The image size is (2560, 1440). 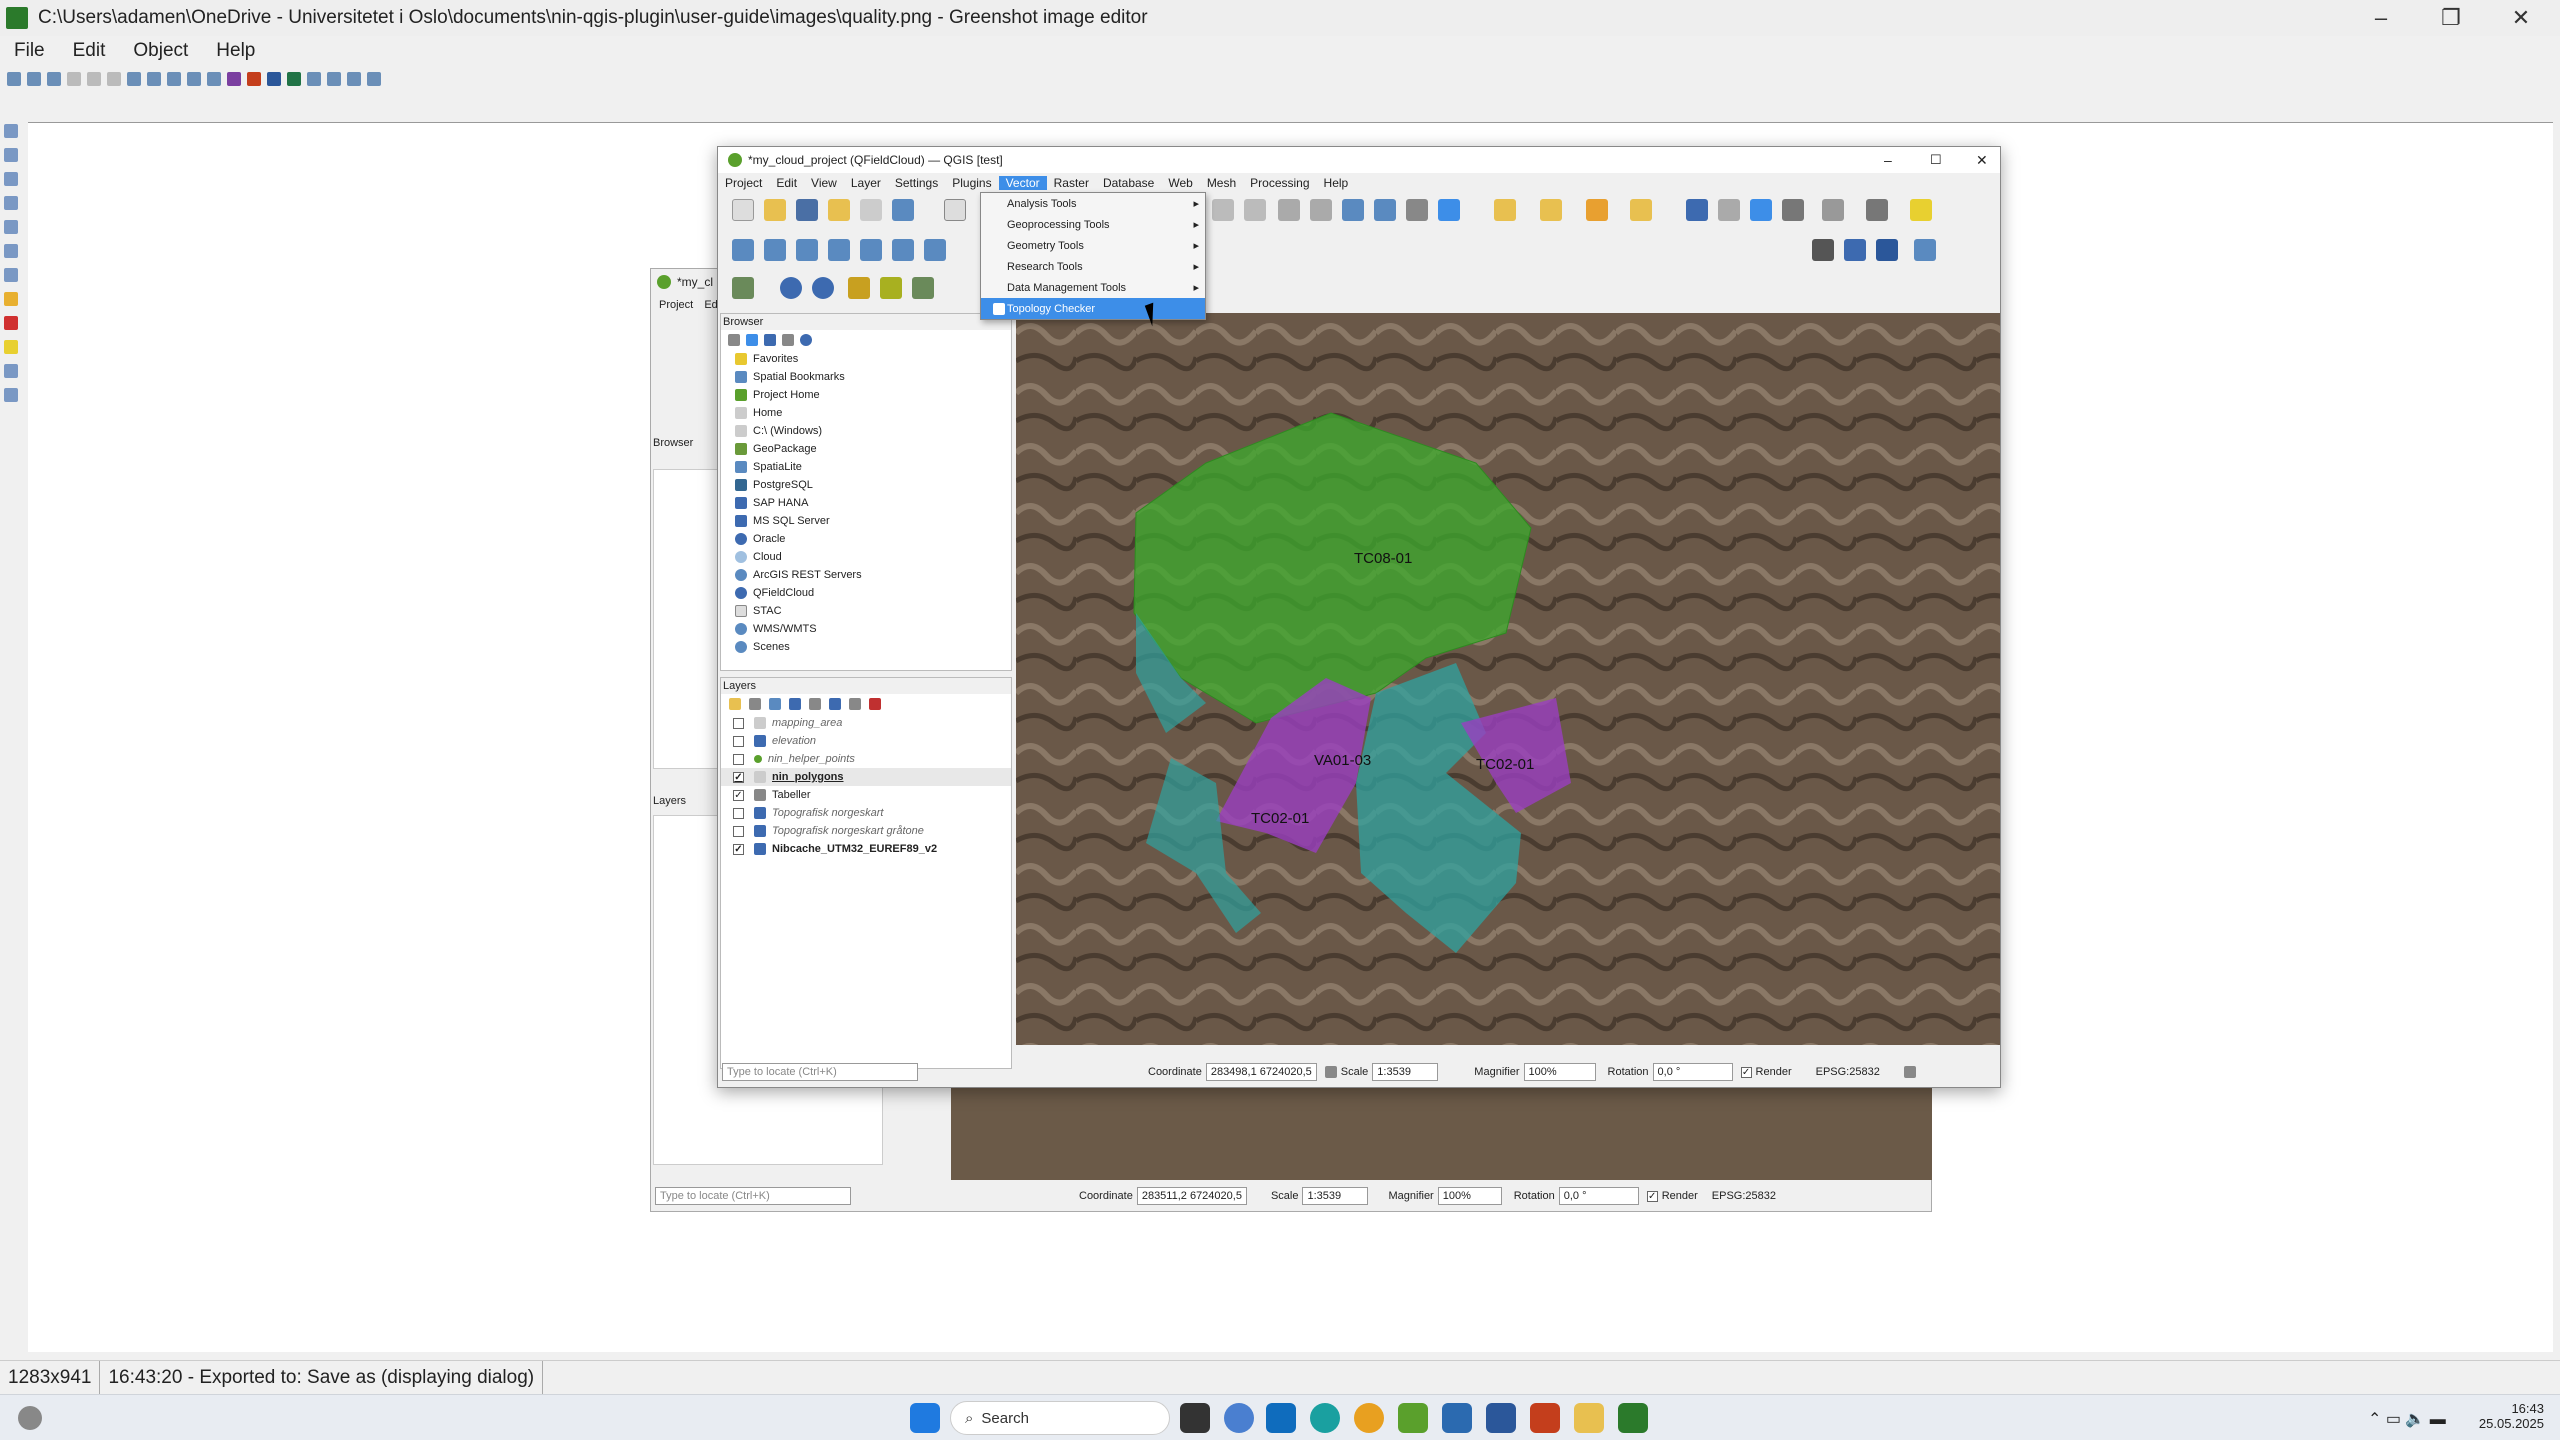 I want to click on qgis-taskbar-icon, so click(x=1413, y=1418).